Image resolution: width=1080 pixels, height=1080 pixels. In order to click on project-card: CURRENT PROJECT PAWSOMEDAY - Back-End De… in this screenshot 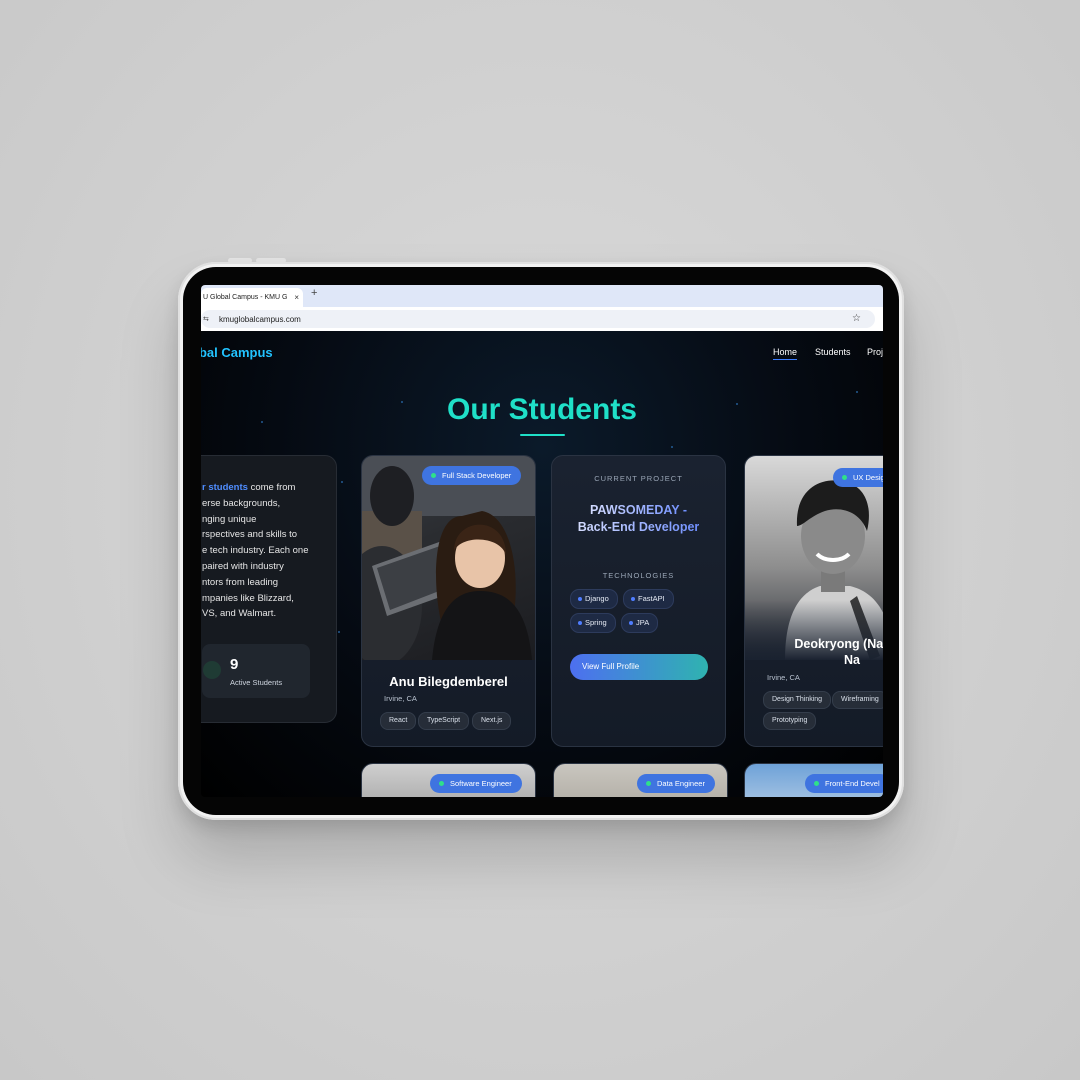, I will do `click(638, 601)`.